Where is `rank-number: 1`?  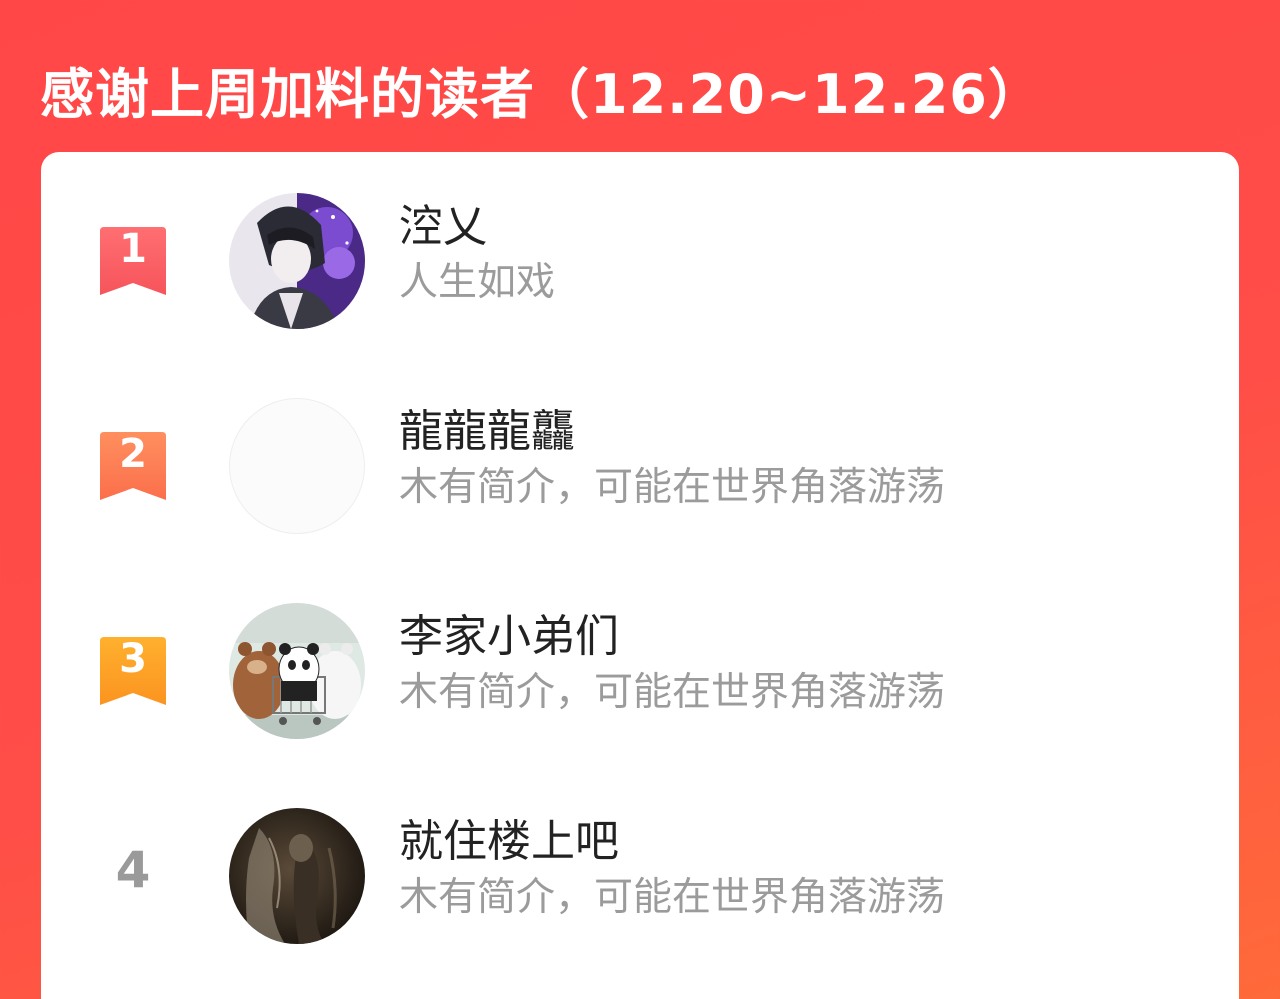 rank-number: 1 is located at coordinates (133, 249).